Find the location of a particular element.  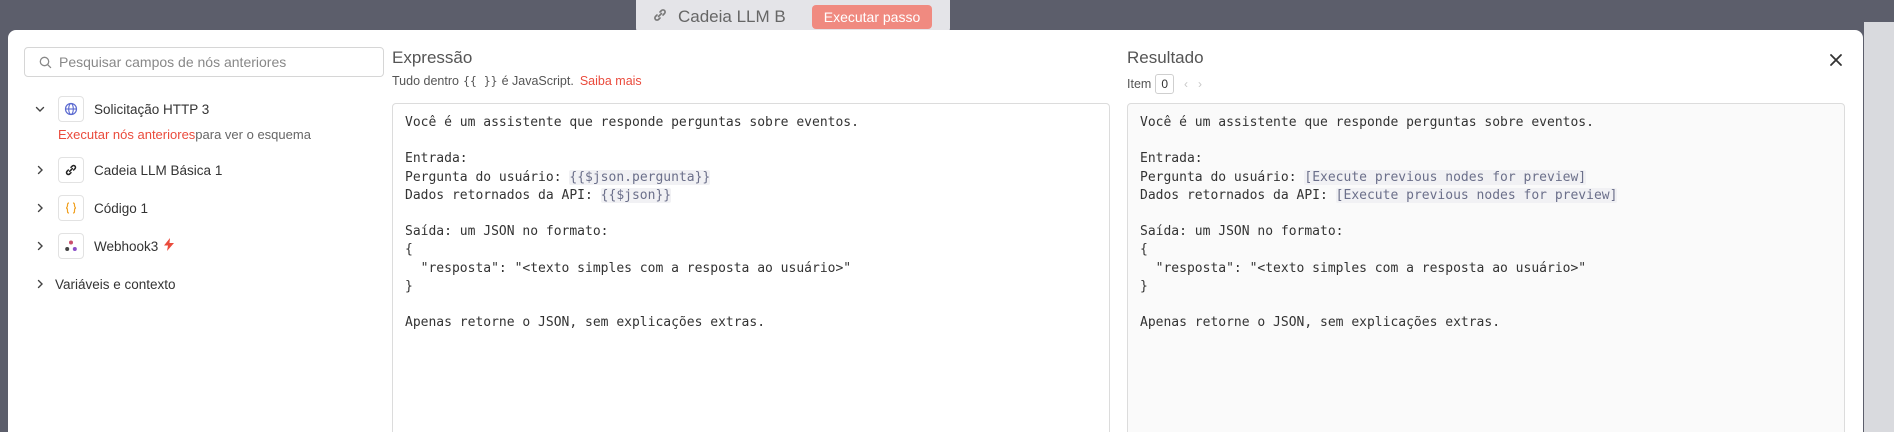

globe-icon is located at coordinates (71, 109).